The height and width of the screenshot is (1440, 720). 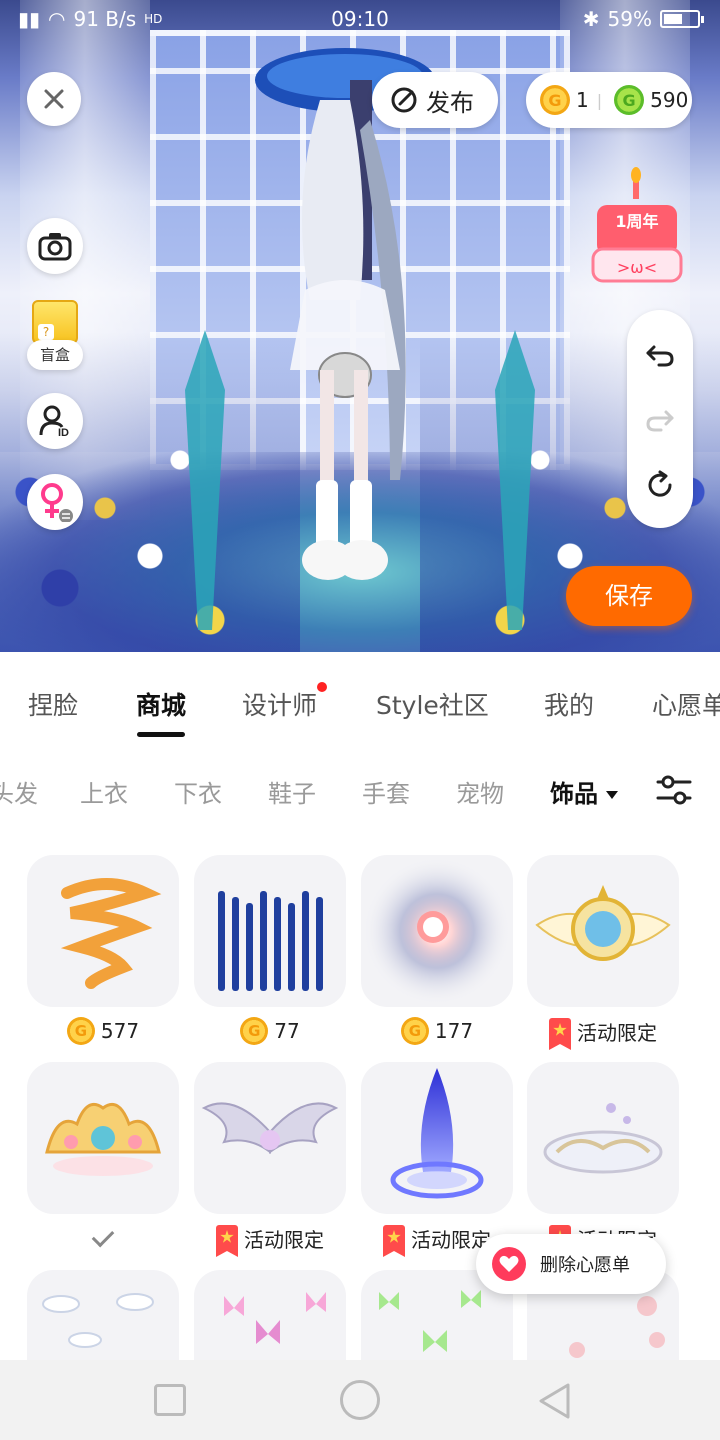 I want to click on tab-face: 捏脸, so click(x=53, y=704).